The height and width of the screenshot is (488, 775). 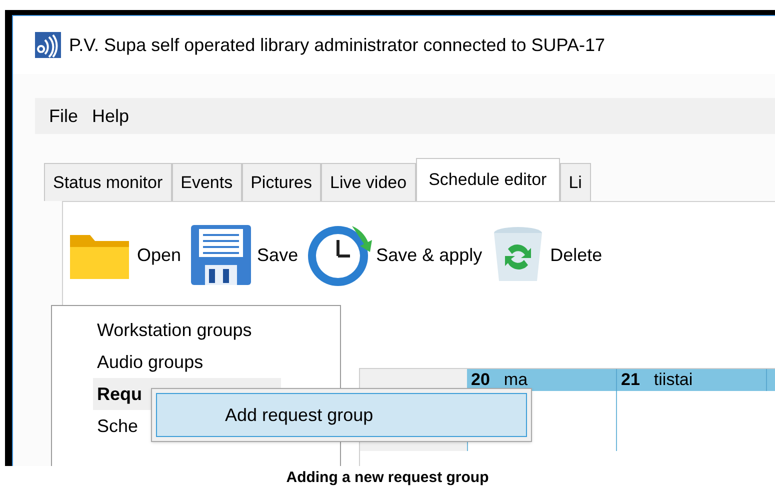 I want to click on day-header: 20 ma, so click(x=542, y=380).